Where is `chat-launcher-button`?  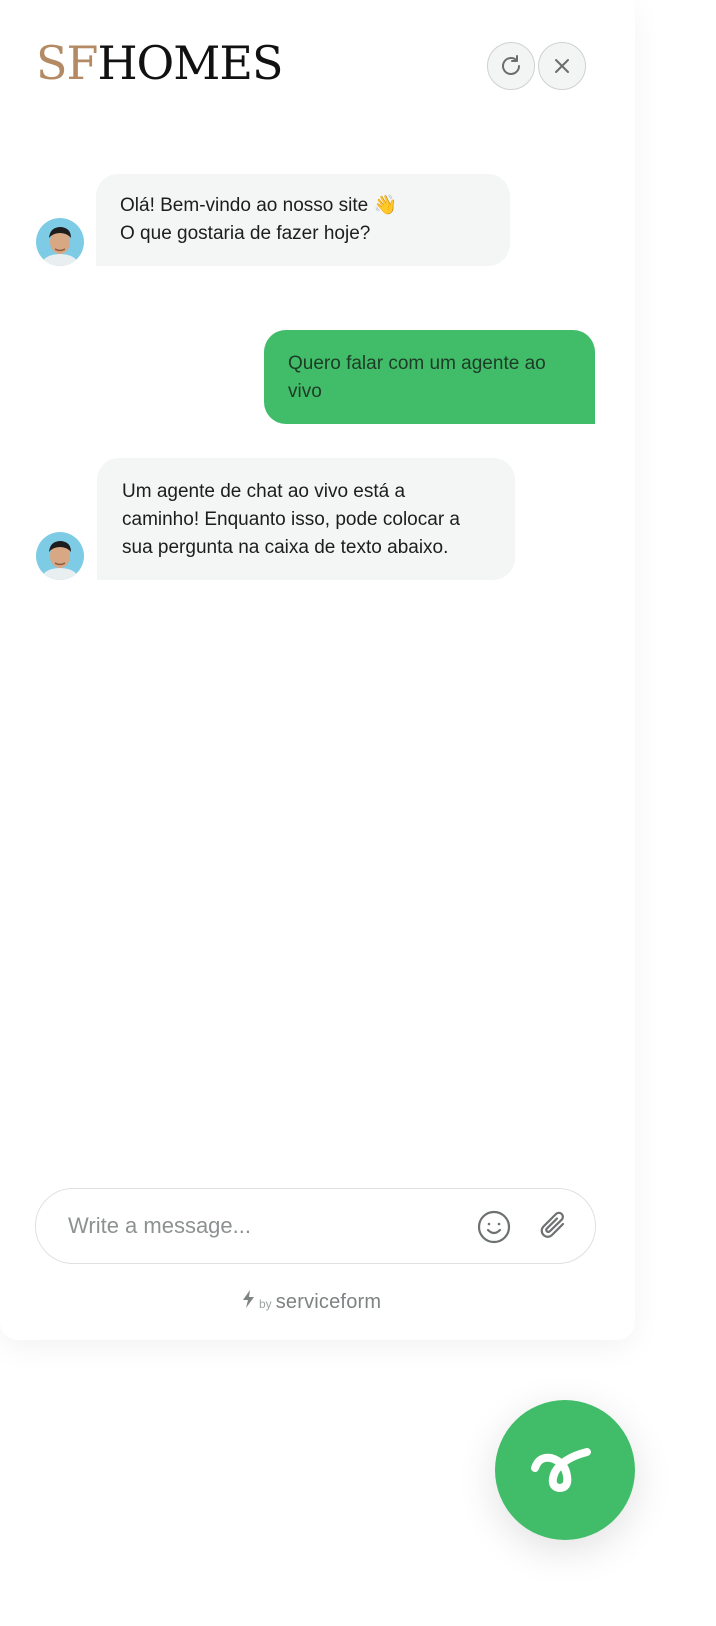
chat-launcher-button is located at coordinates (565, 1470).